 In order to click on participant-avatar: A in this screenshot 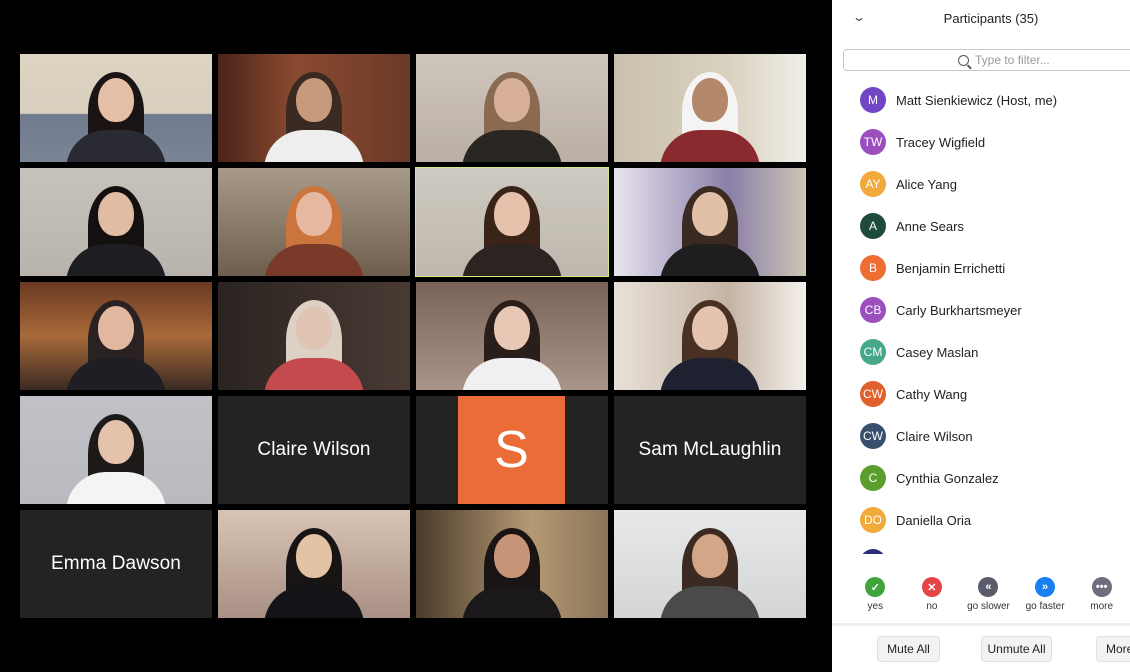, I will do `click(873, 226)`.